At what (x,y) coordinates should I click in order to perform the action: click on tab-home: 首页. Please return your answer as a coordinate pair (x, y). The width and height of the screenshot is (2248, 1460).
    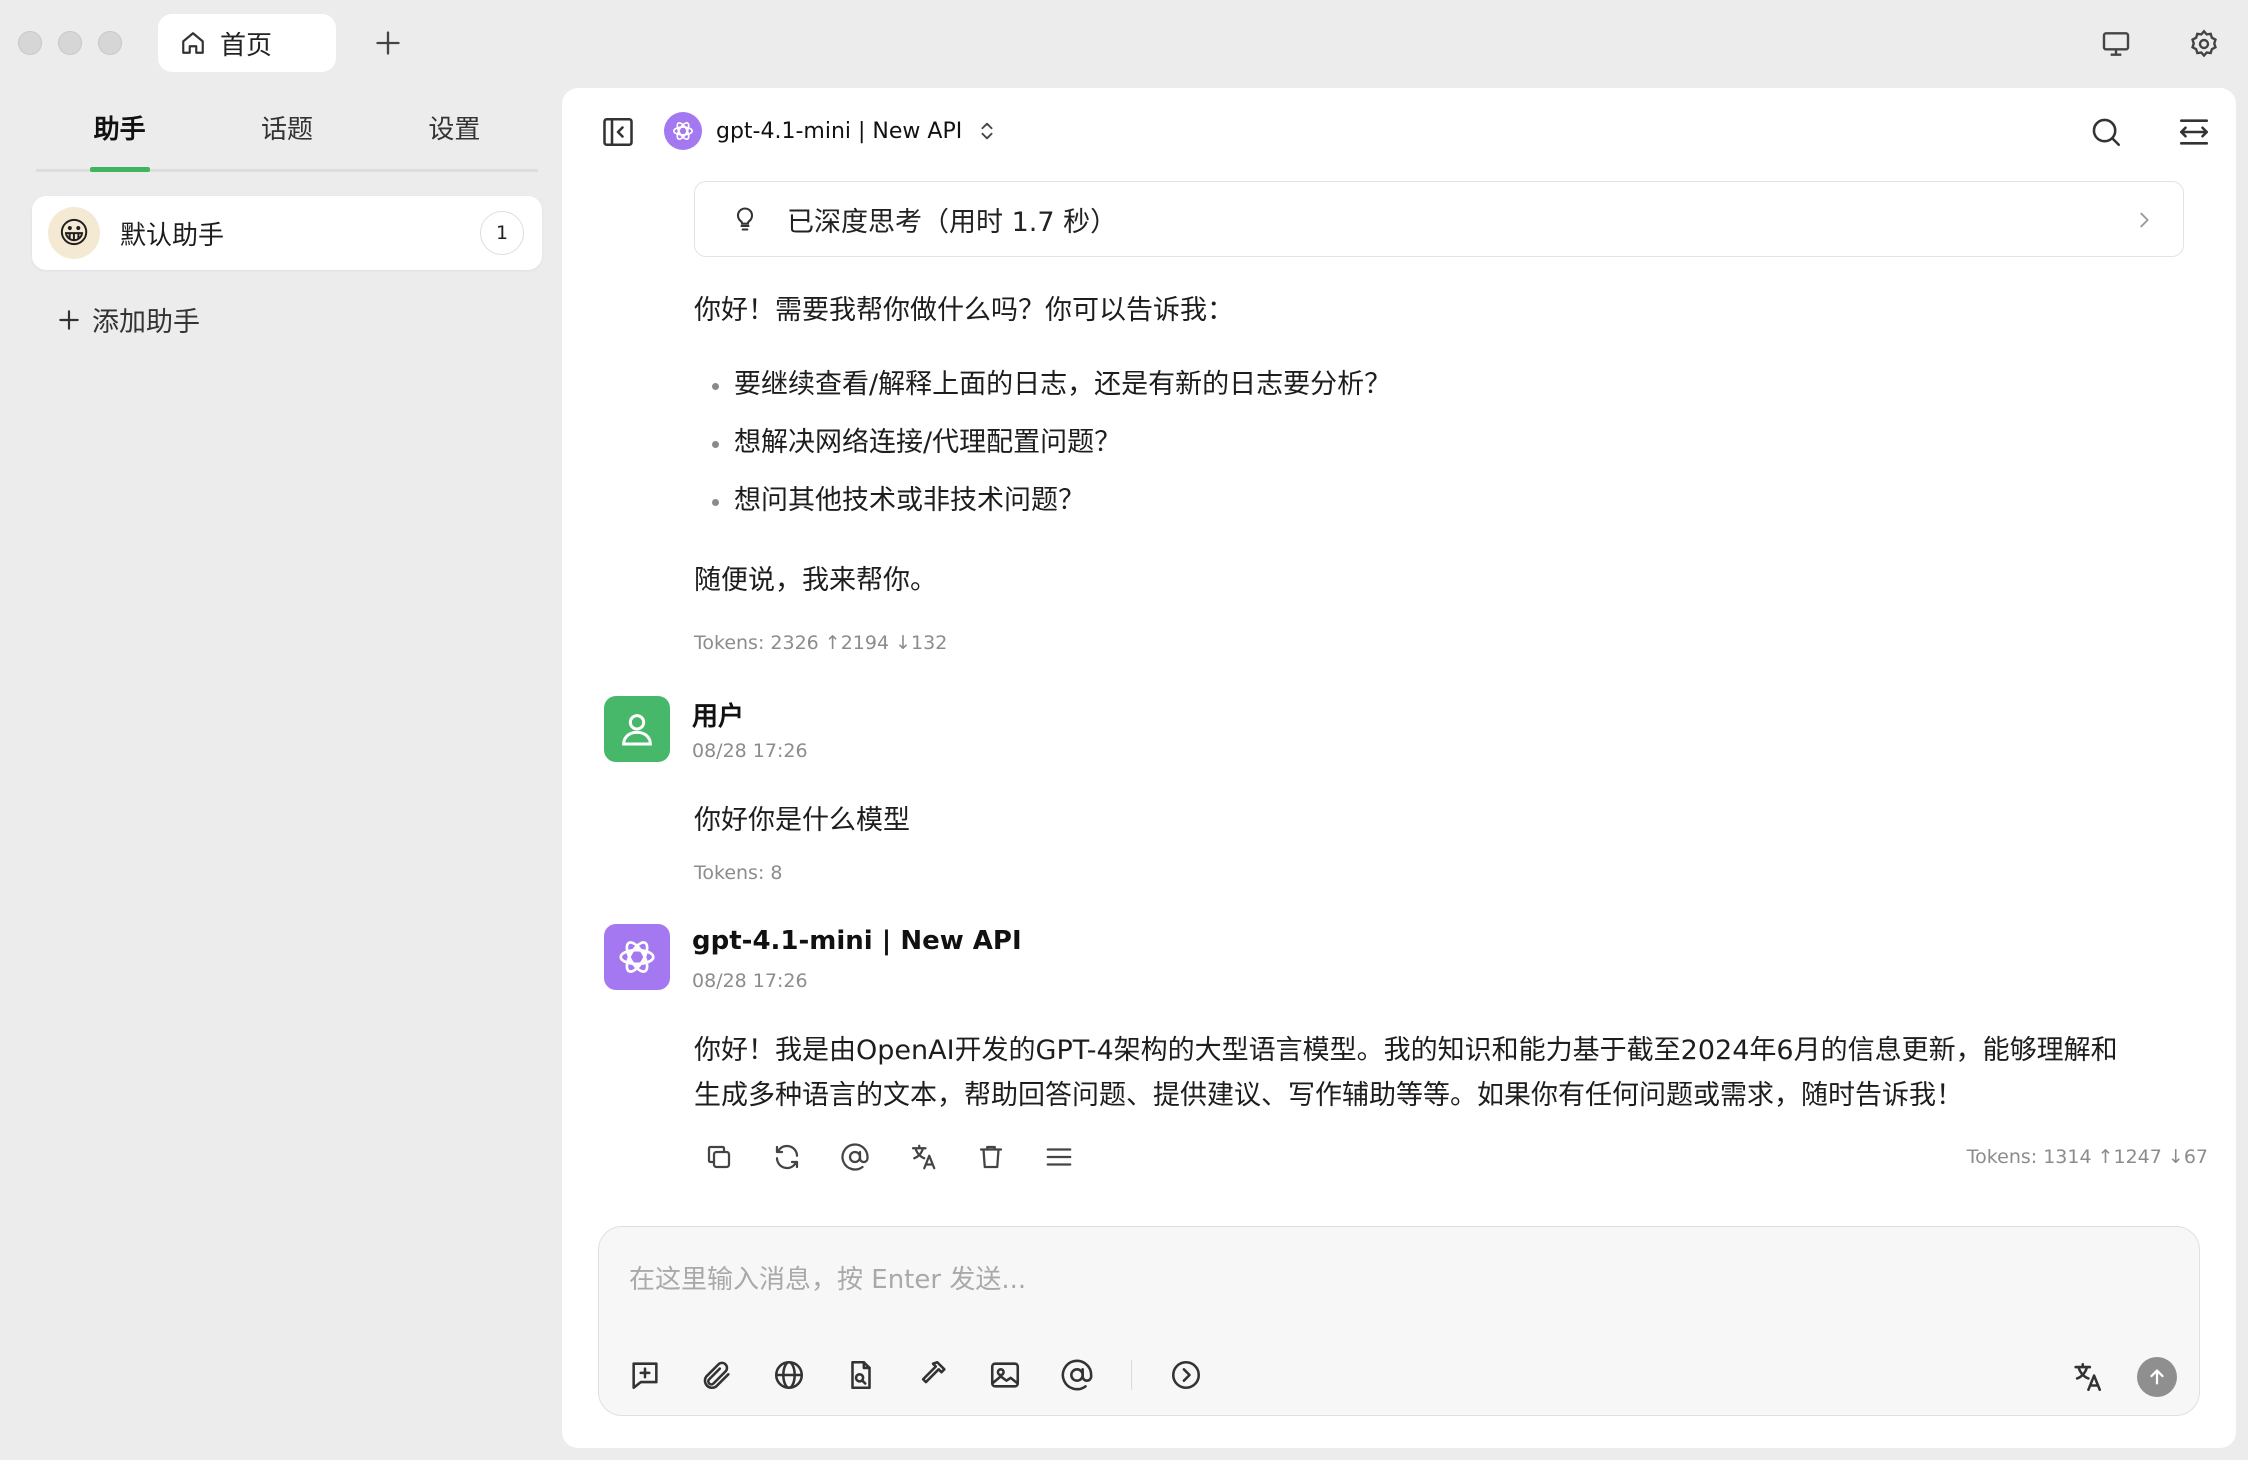
    Looking at the image, I should click on (247, 43).